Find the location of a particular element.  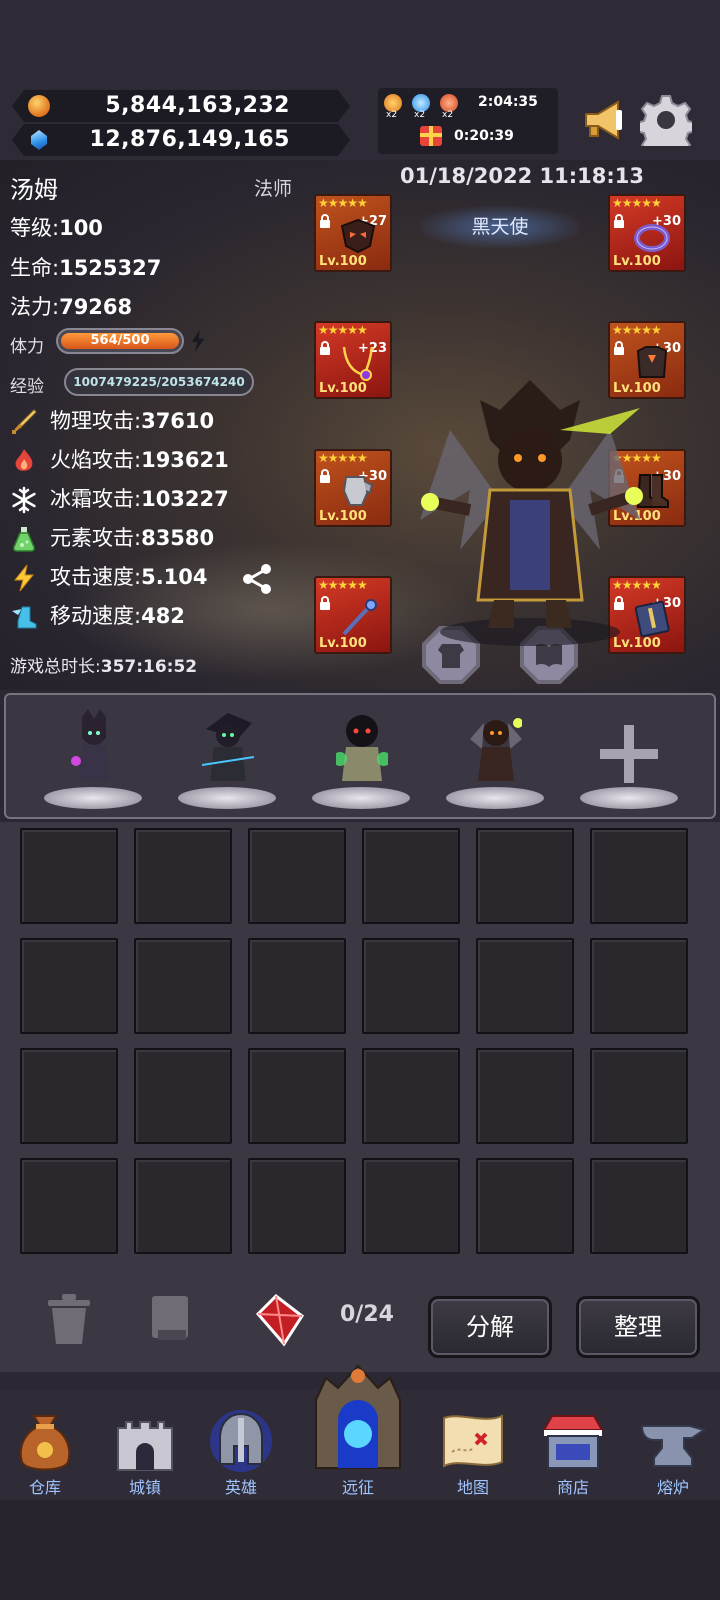

equip-slot-gauntlet: ★★★★★ +30 Lv.100 is located at coordinates (353, 488).